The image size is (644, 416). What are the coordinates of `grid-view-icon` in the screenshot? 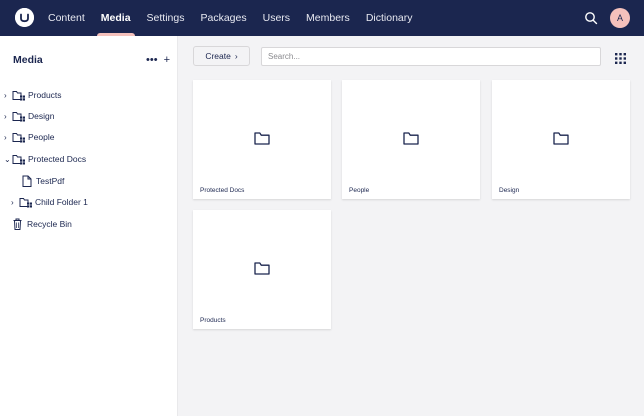 It's located at (620, 57).